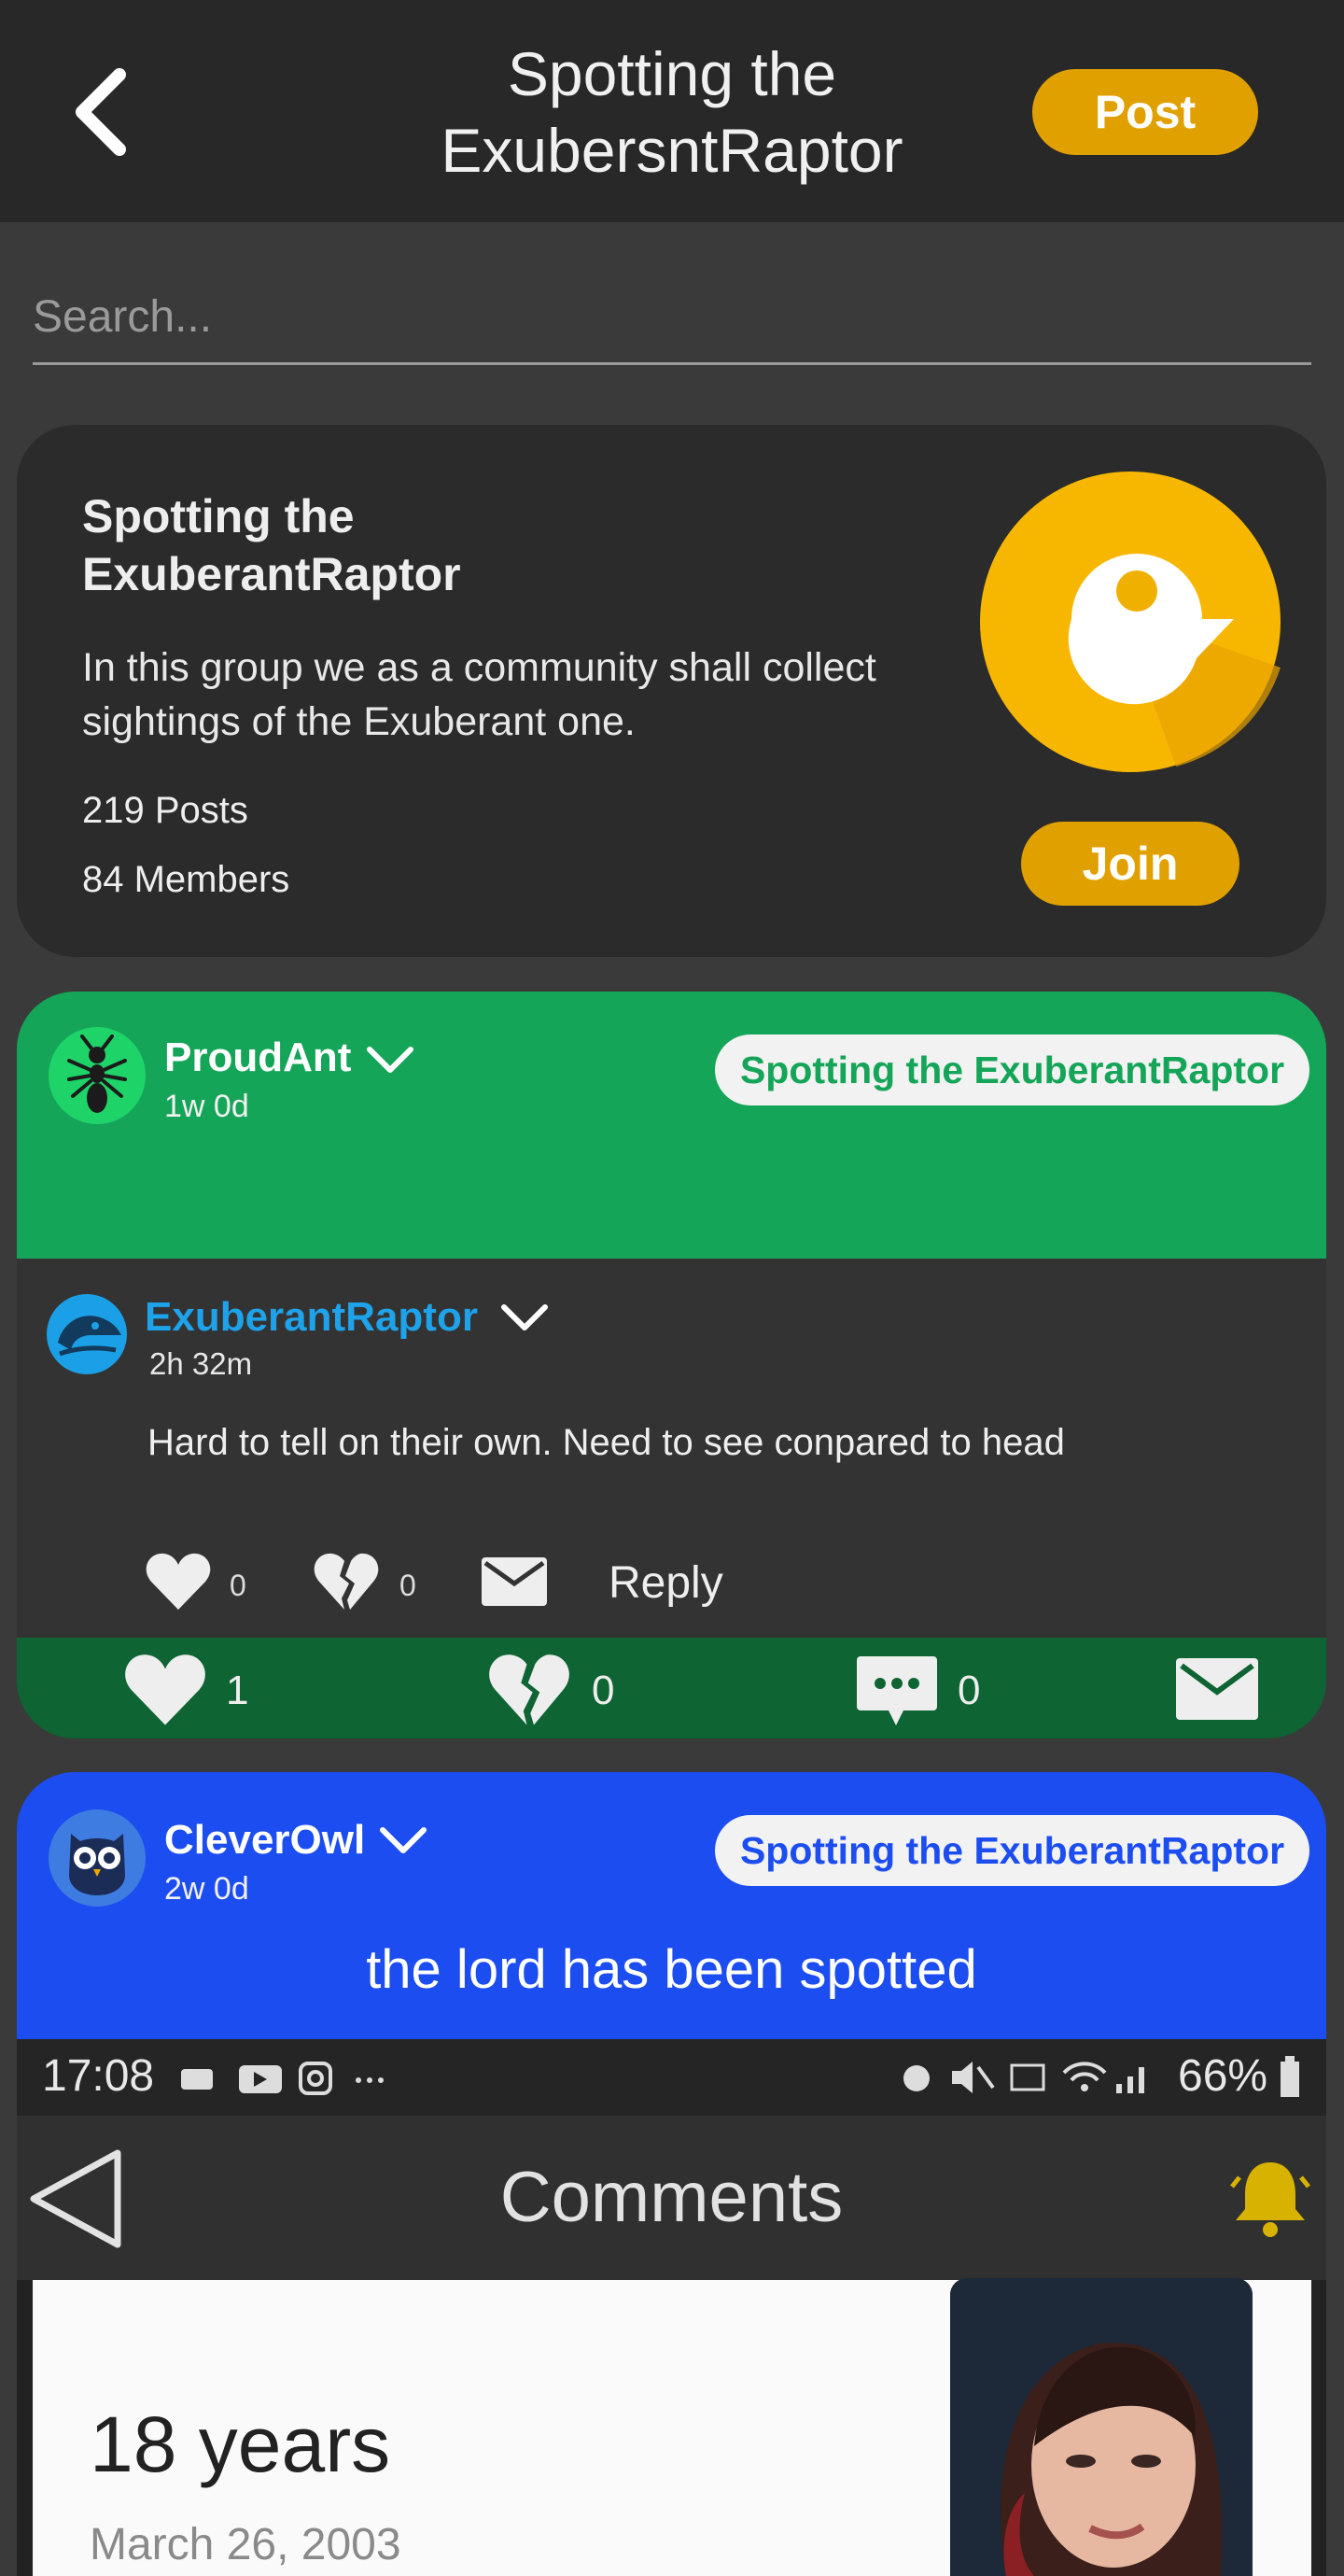  What do you see at coordinates (201, 1364) in the screenshot?
I see `comment-timestamp: 2h 32m` at bounding box center [201, 1364].